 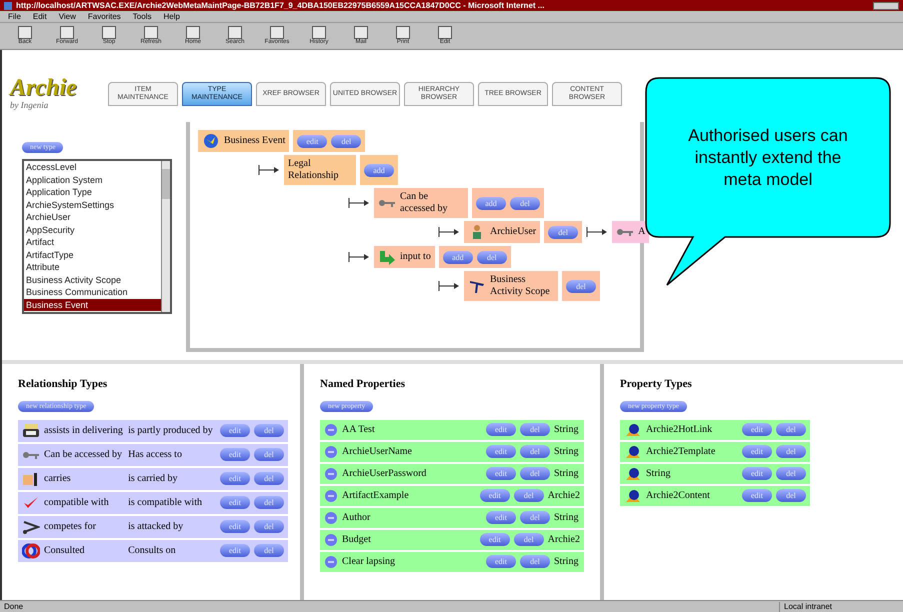 What do you see at coordinates (421, 203) in the screenshot?
I see `tree-node: Can be accessed by` at bounding box center [421, 203].